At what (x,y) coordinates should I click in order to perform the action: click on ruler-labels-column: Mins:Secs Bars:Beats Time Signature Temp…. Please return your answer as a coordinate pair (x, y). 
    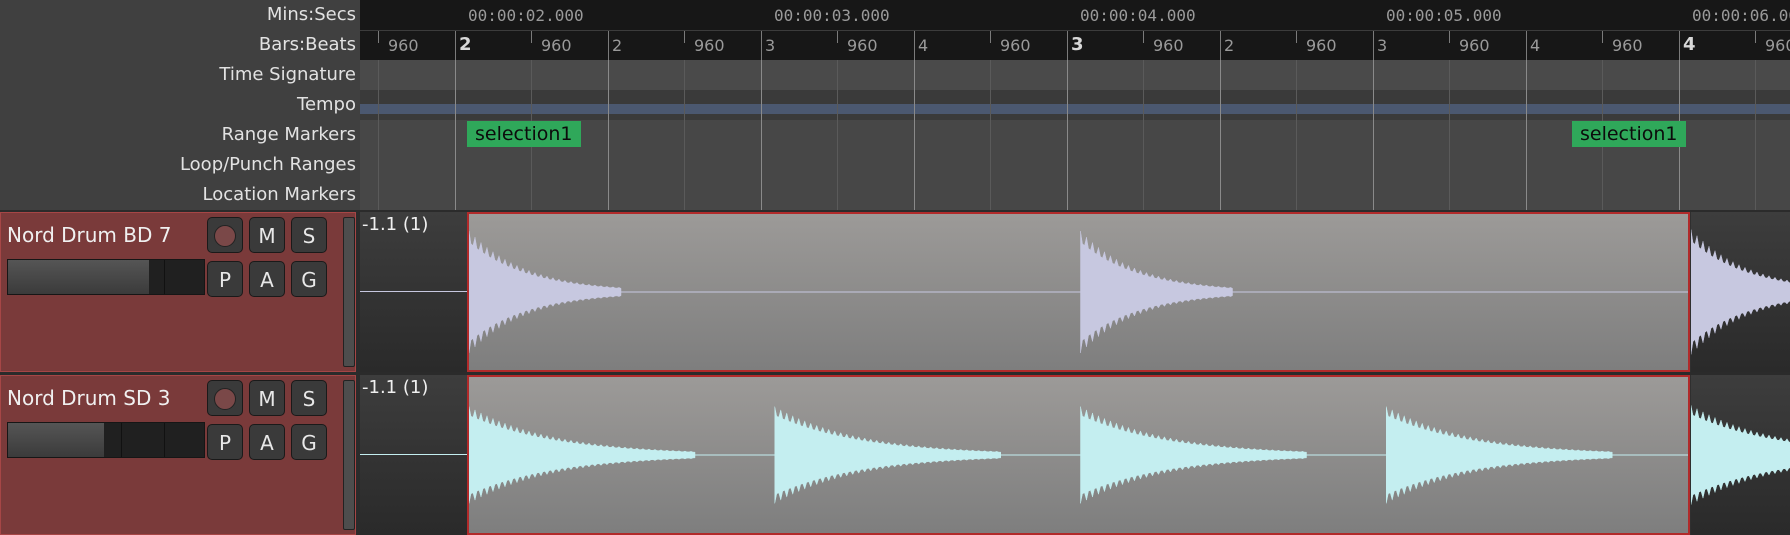
    Looking at the image, I should click on (180, 105).